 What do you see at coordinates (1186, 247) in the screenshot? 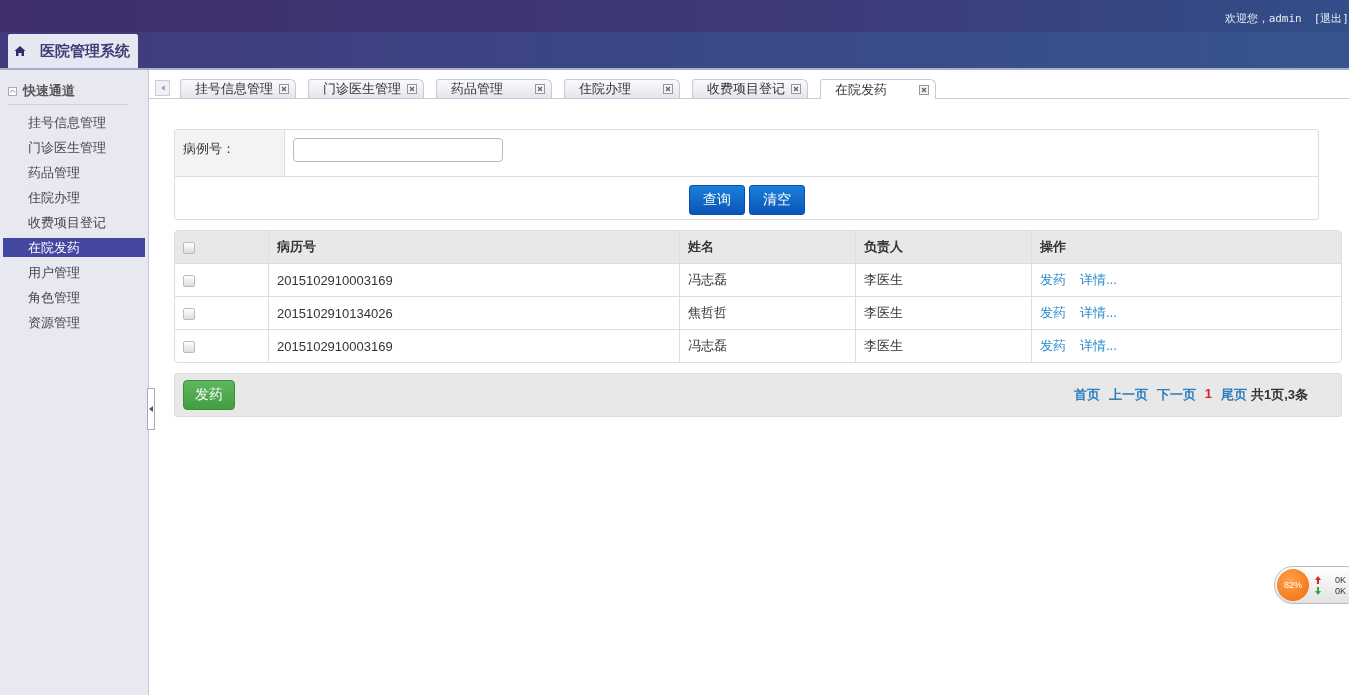
I see `column-header: 操作` at bounding box center [1186, 247].